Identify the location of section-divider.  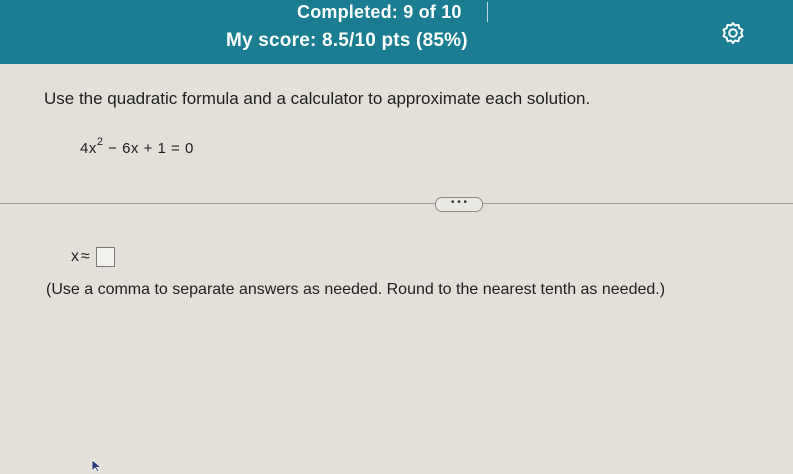
(396, 203).